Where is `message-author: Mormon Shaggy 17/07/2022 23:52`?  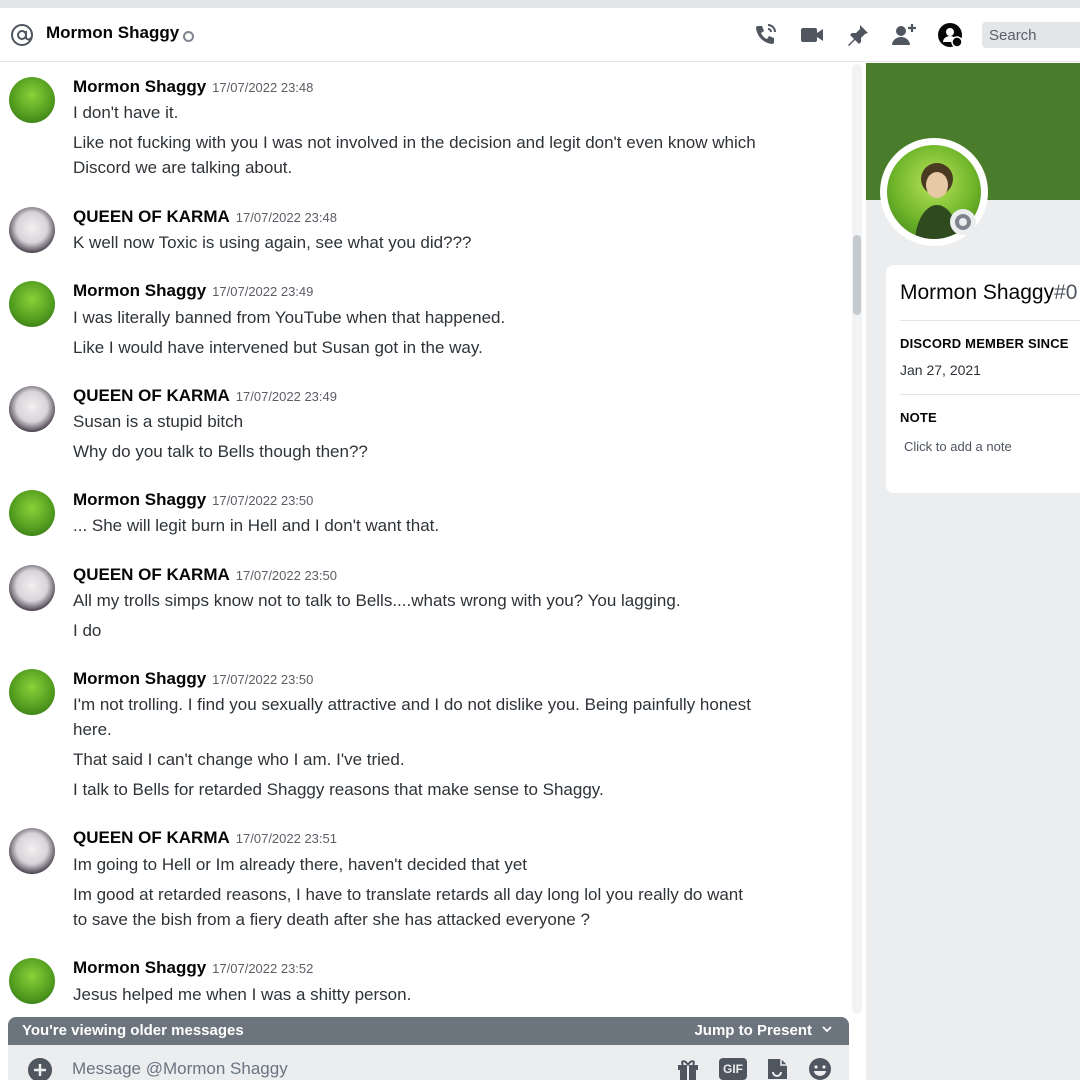 message-author: Mormon Shaggy 17/07/2022 23:52 is located at coordinates (193, 968).